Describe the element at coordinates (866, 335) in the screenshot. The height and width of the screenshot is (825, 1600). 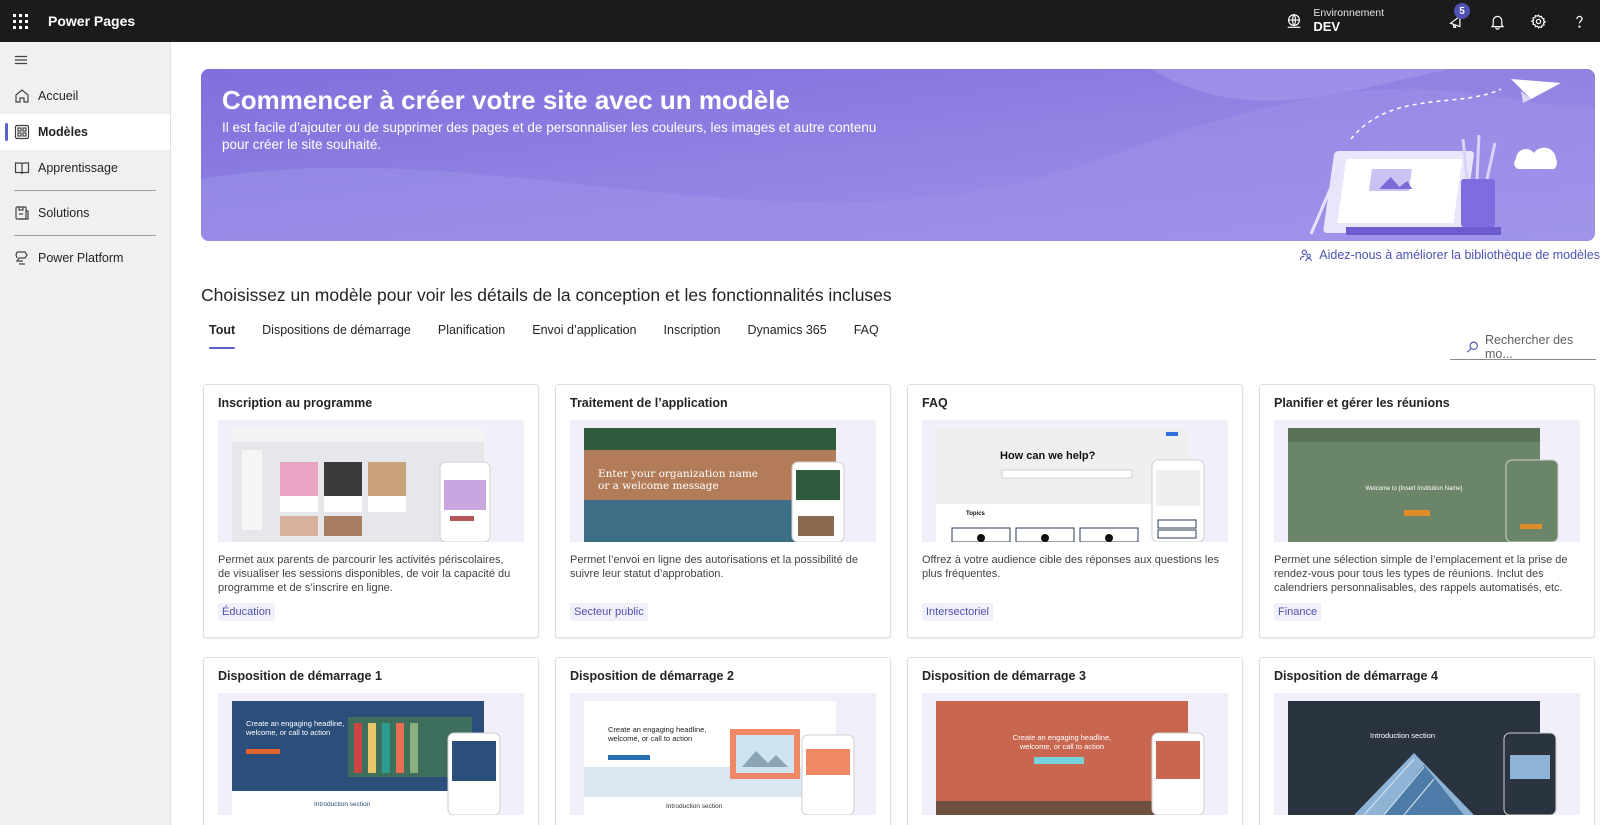
I see `tab-faq: FAQ` at that location.